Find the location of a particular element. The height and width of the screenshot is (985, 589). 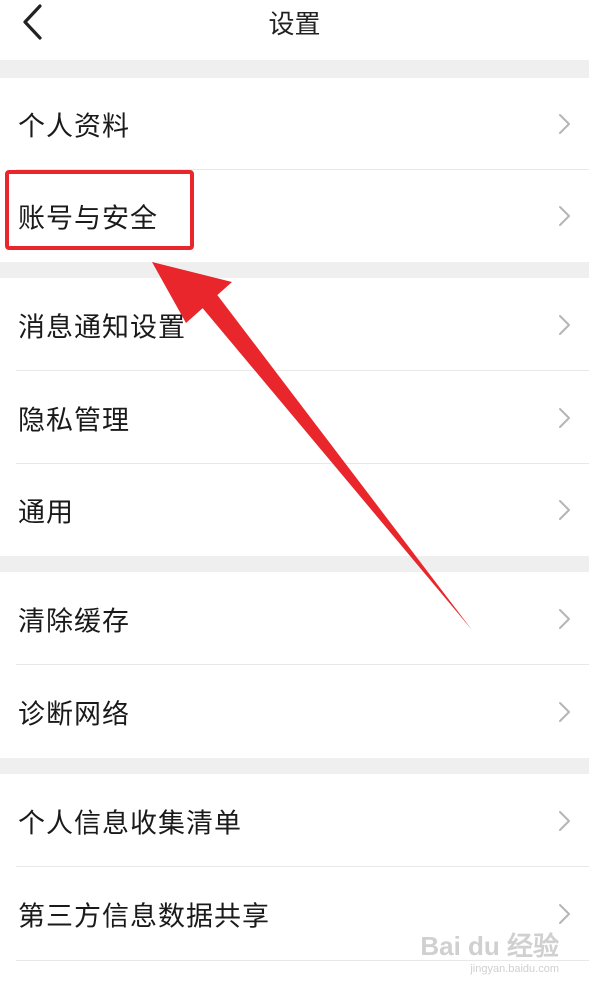

settings-item-clear-cache: 清除缓存 is located at coordinates (294, 618).